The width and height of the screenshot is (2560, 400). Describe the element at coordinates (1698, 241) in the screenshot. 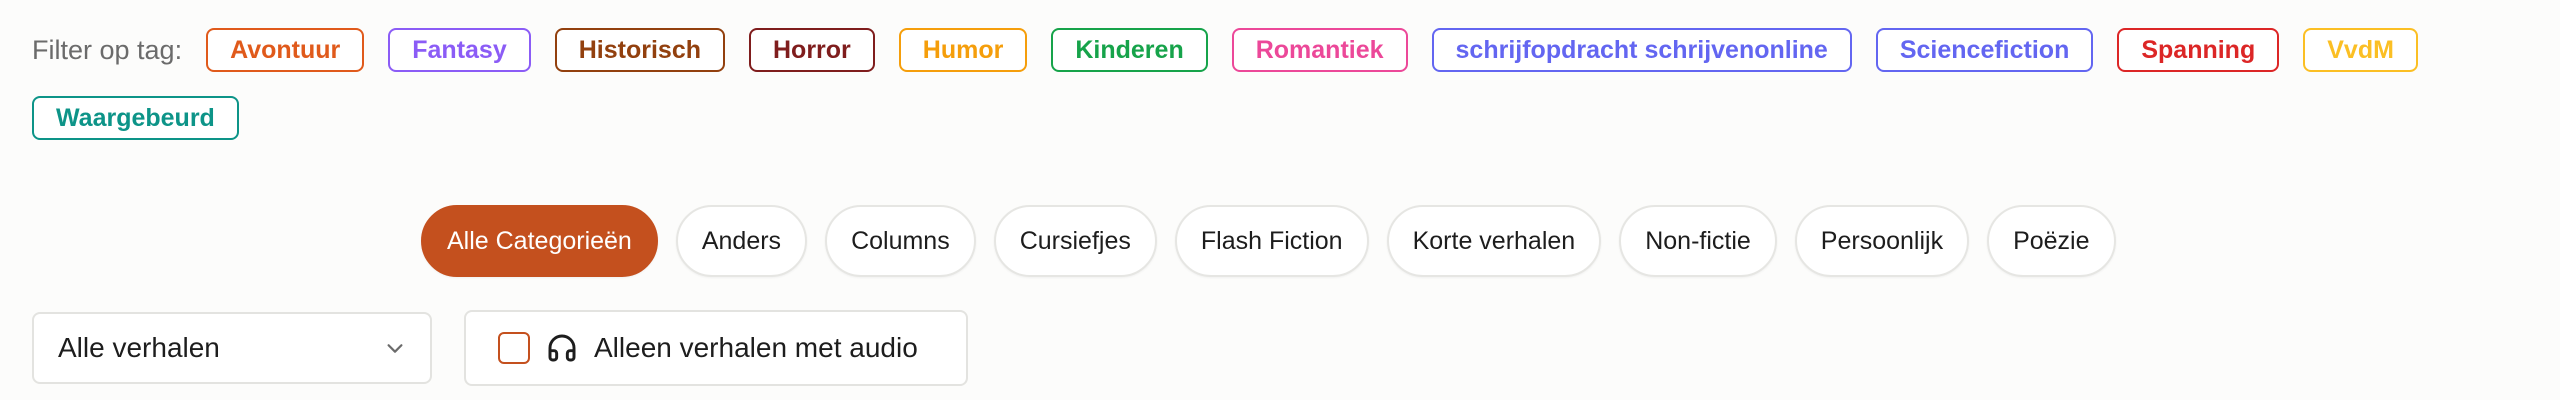

I see `category-pill: Non-fictie` at that location.